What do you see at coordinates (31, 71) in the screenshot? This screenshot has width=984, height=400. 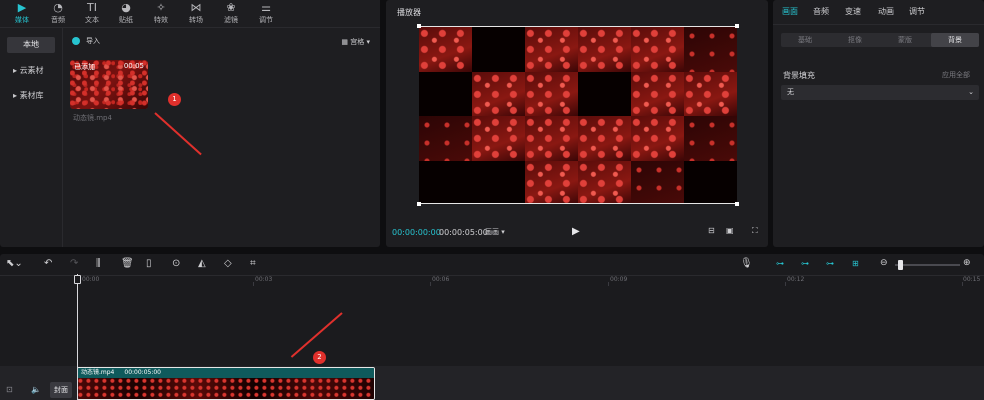 I see `sidebar-item-cloud: ▸ 云素材` at bounding box center [31, 71].